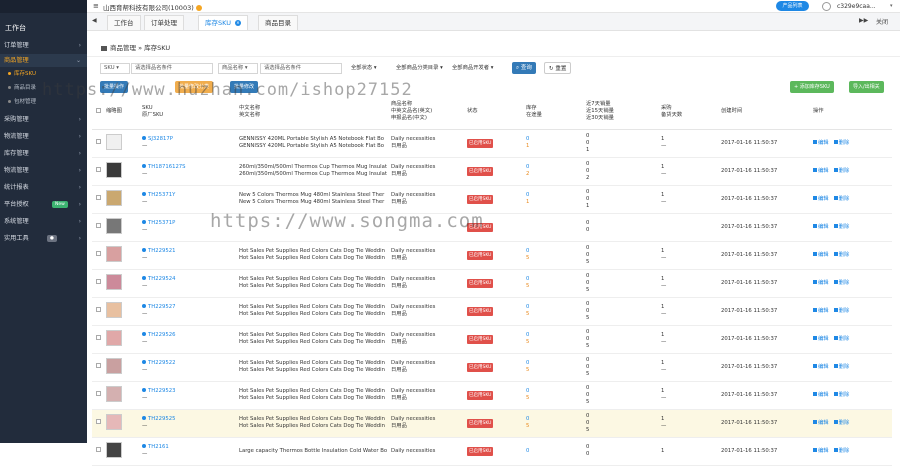 This screenshot has width=900, height=466. Describe the element at coordinates (43, 26) in the screenshot. I see `sidebar-header: 工作台` at that location.